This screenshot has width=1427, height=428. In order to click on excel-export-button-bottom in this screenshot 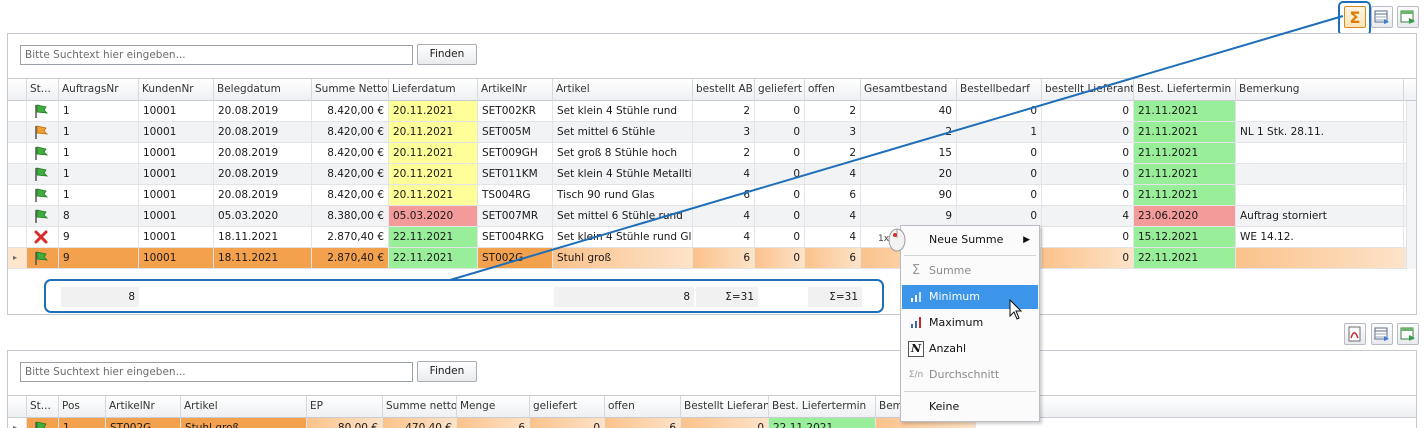, I will do `click(1408, 334)`.